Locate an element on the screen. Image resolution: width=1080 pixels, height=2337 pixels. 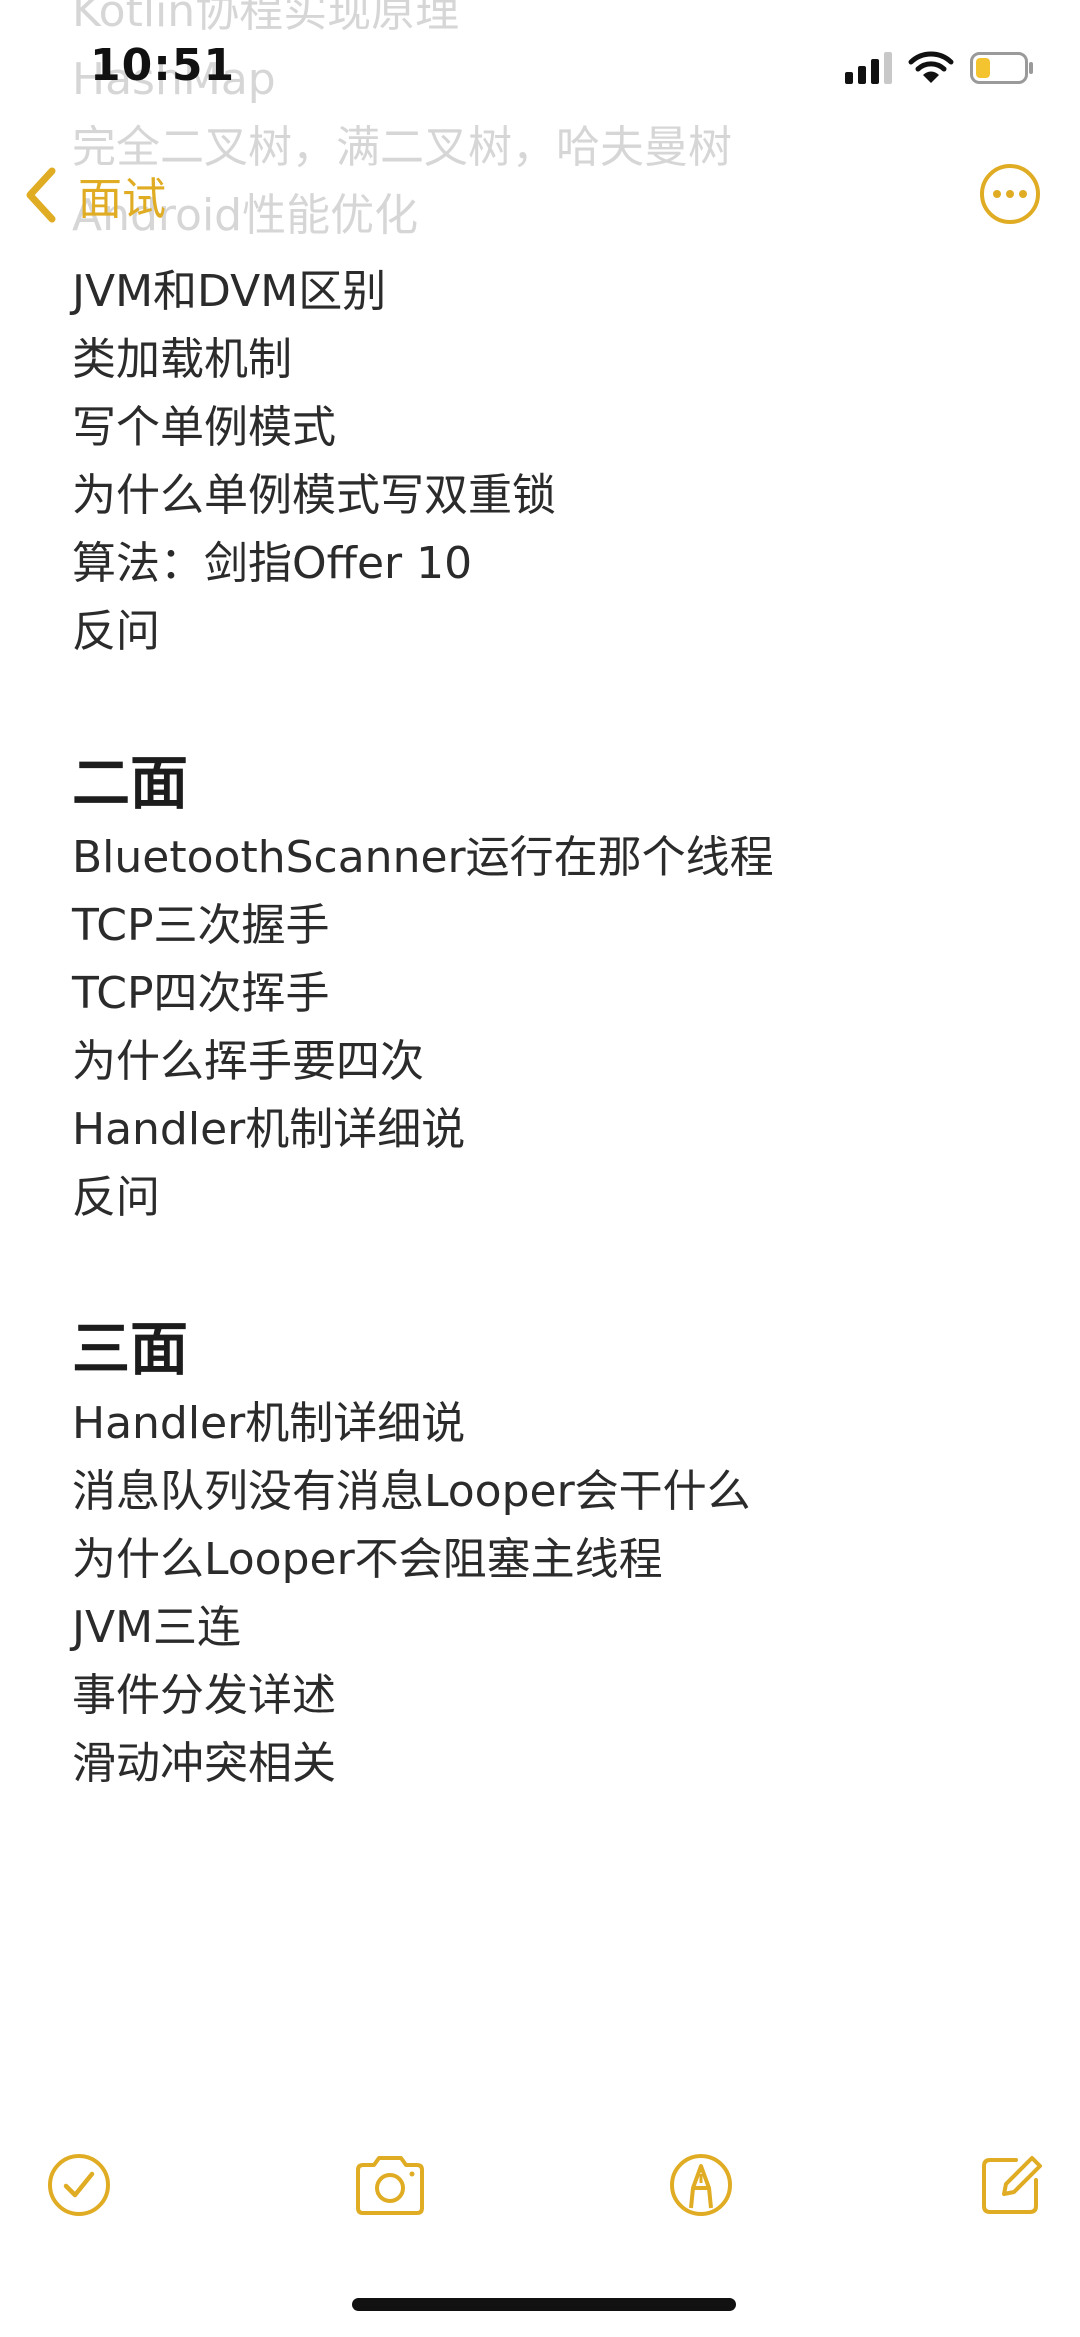
note-line: BluetoothScanner运行在那个线程 is located at coordinates (423, 857).